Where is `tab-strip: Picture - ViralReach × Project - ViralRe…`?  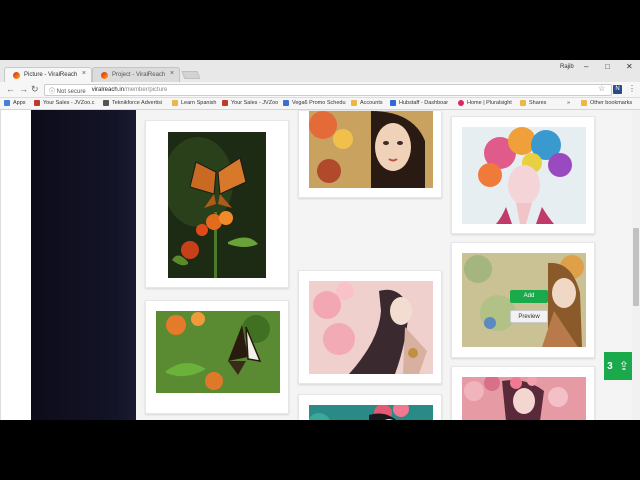 tab-strip: Picture - ViralReach × Project - ViralRe… is located at coordinates (320, 71).